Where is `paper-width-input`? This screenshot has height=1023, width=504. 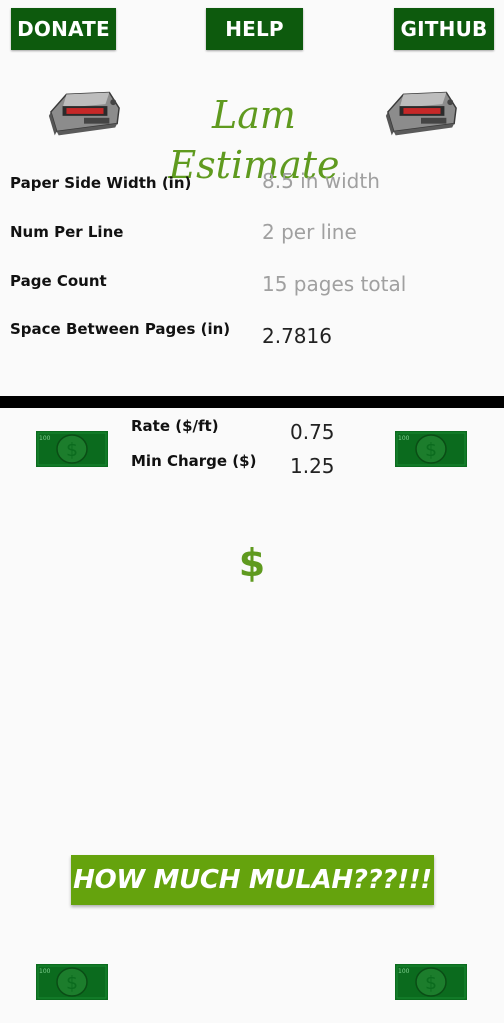 paper-width-input is located at coordinates (366, 181).